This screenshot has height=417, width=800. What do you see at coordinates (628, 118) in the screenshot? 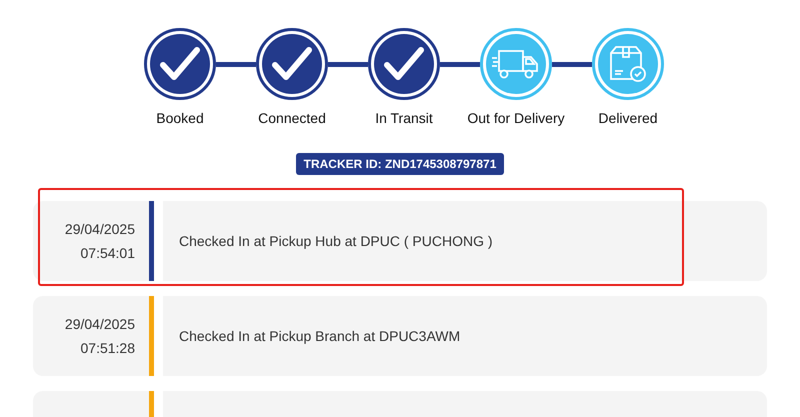
I see `step-label: Delivered` at bounding box center [628, 118].